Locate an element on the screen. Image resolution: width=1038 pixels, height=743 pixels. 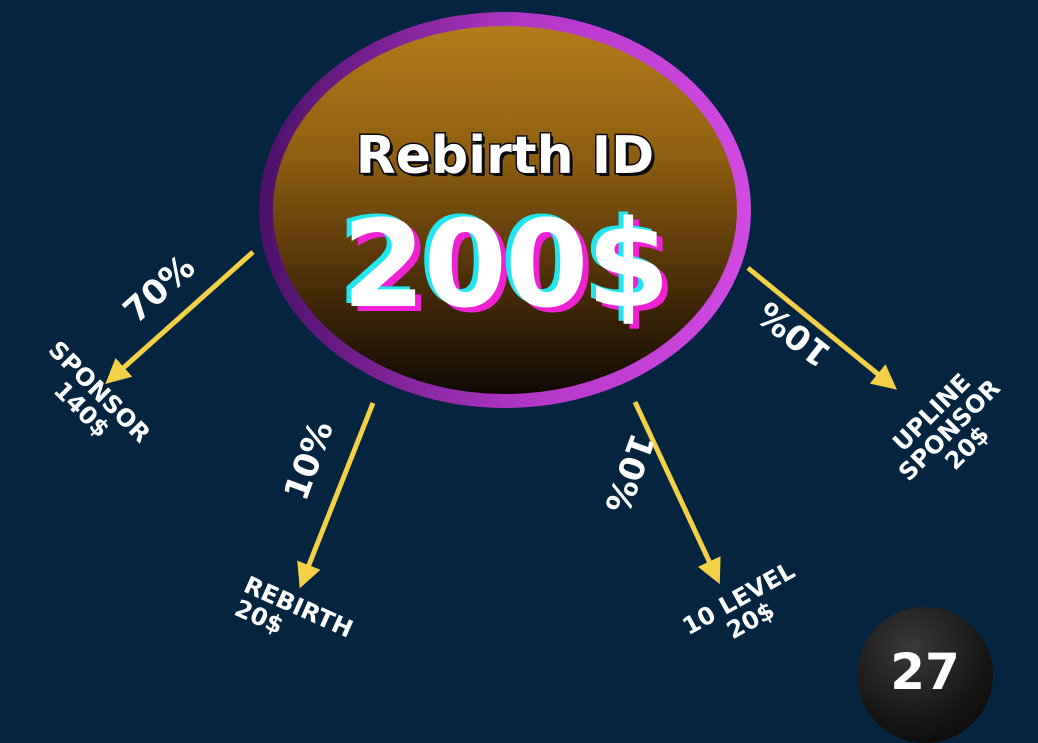
page-number-badge: 27 is located at coordinates (925, 675).